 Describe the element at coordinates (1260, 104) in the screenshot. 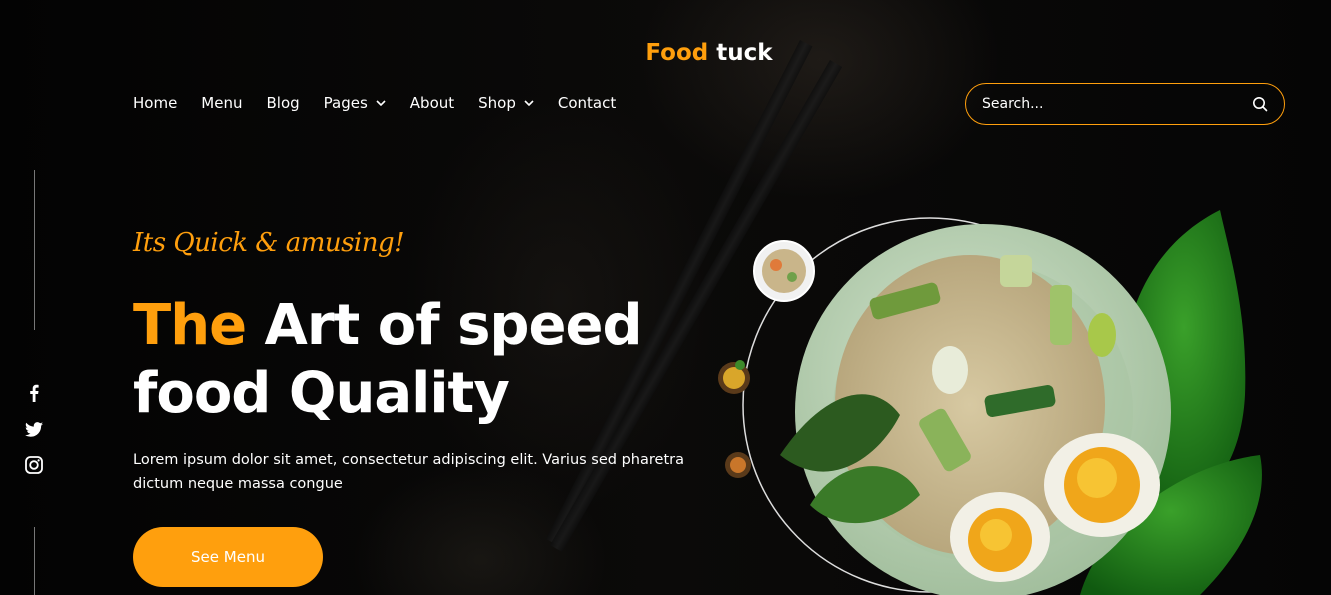

I see `search-icon` at that location.